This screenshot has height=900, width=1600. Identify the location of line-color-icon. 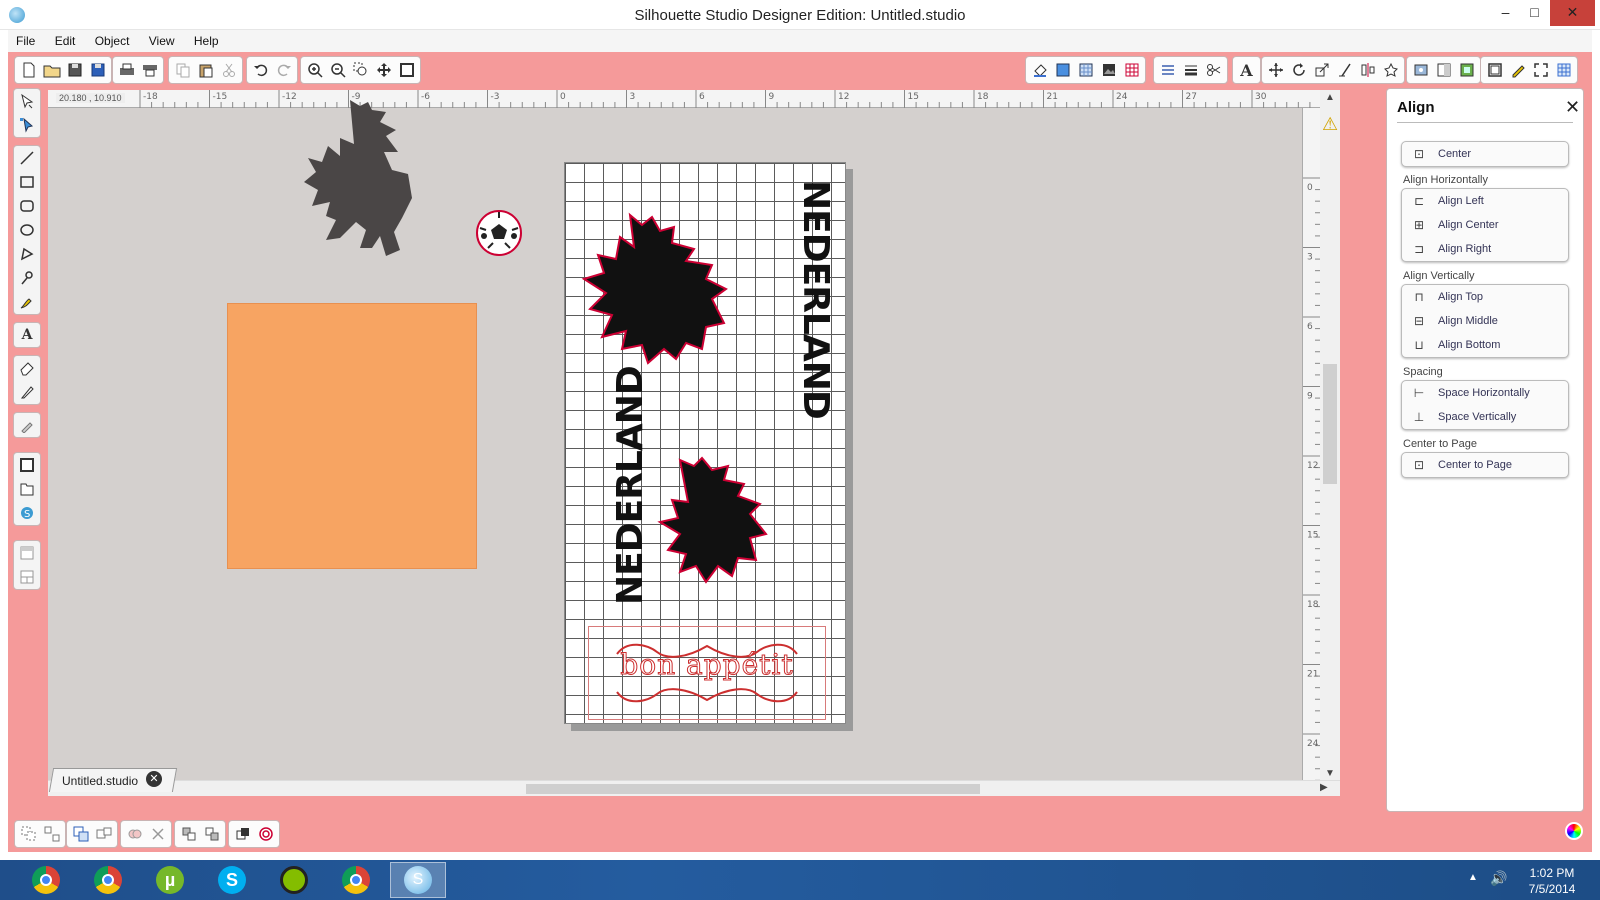
(1131, 70).